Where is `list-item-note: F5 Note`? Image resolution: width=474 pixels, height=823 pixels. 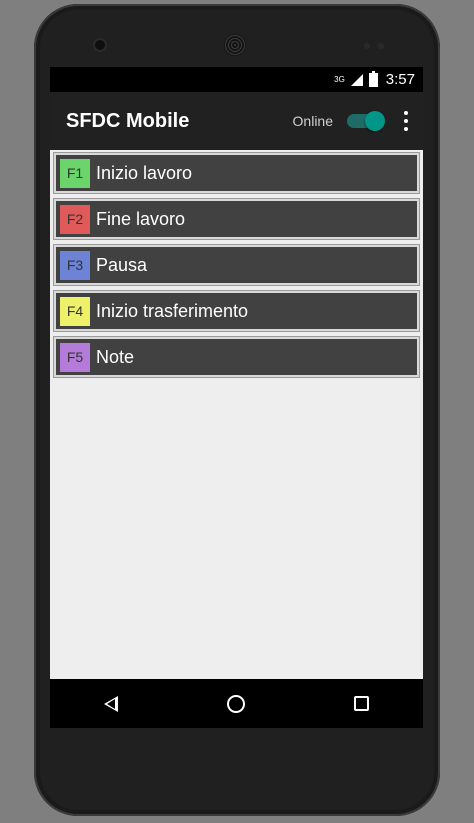
list-item-note: F5 Note is located at coordinates (236, 357).